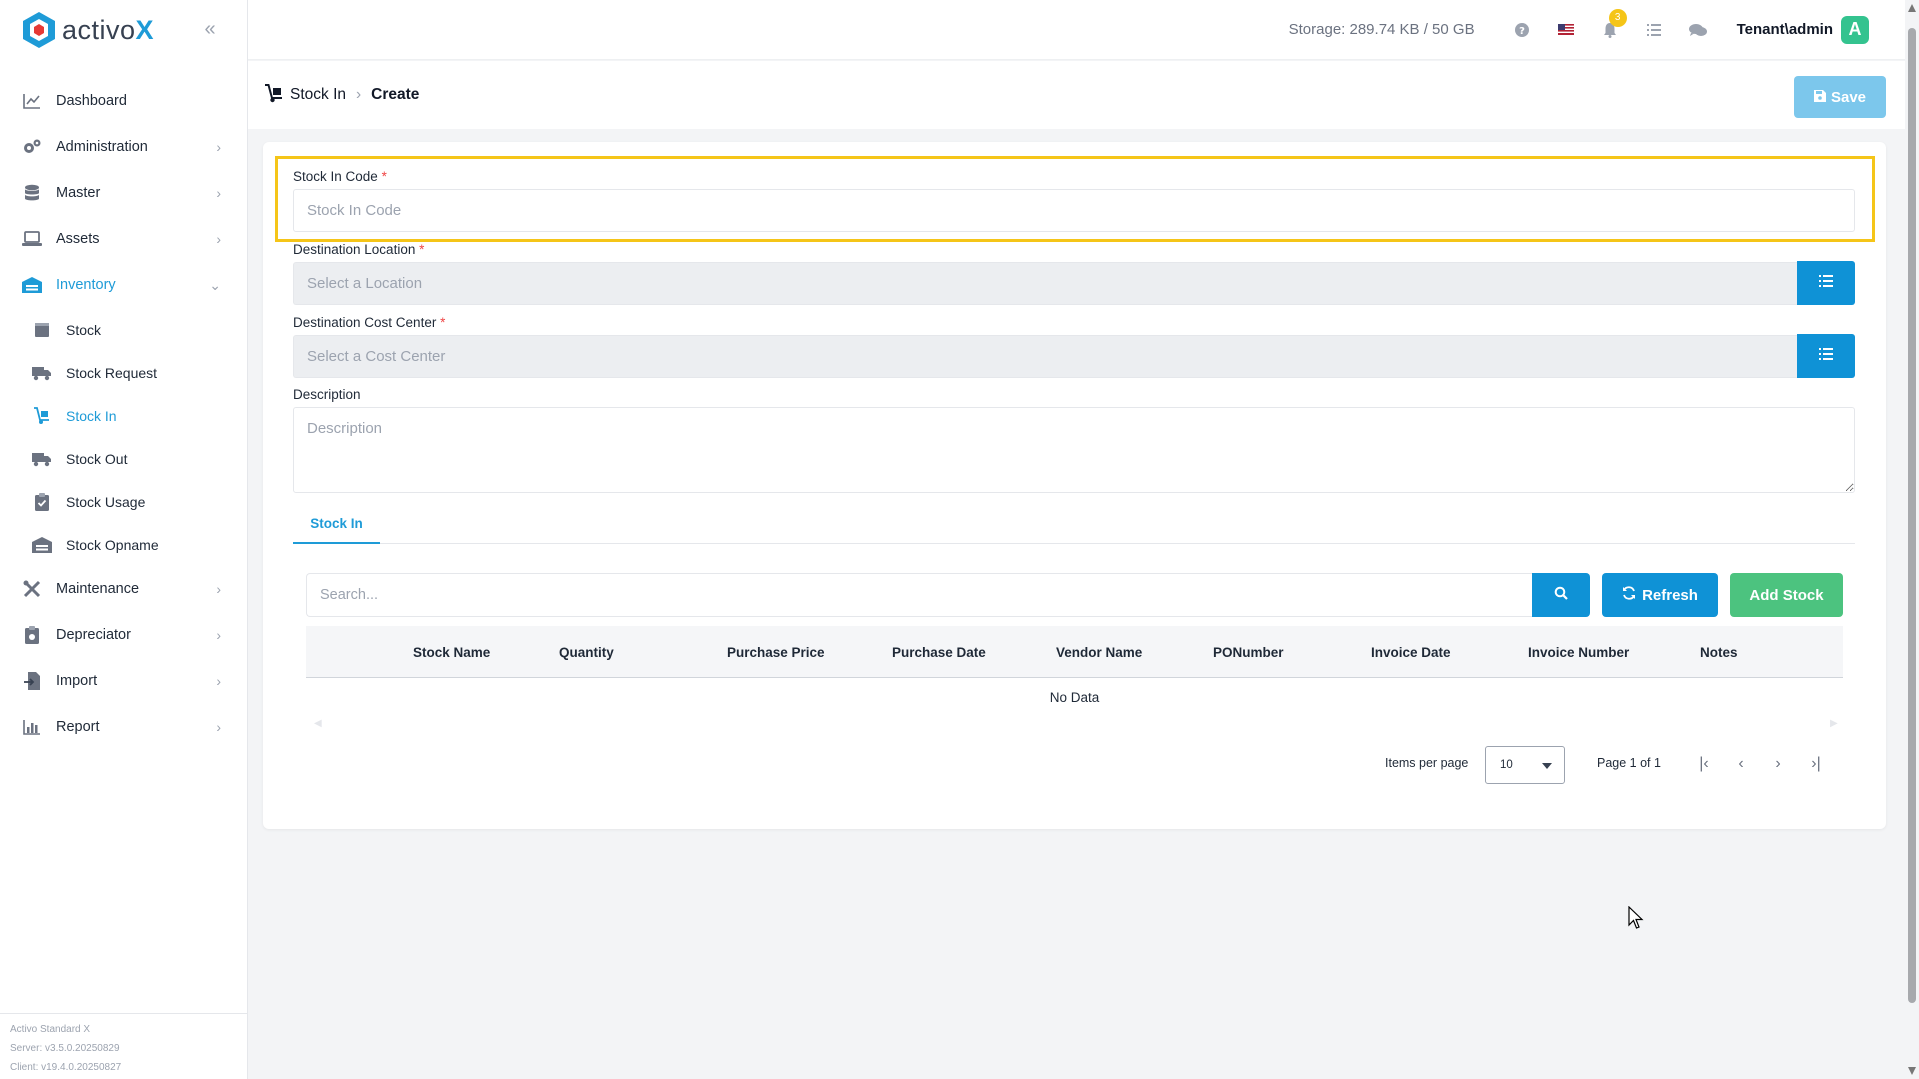 The image size is (1919, 1079). I want to click on column-header: Notes, so click(1719, 652).